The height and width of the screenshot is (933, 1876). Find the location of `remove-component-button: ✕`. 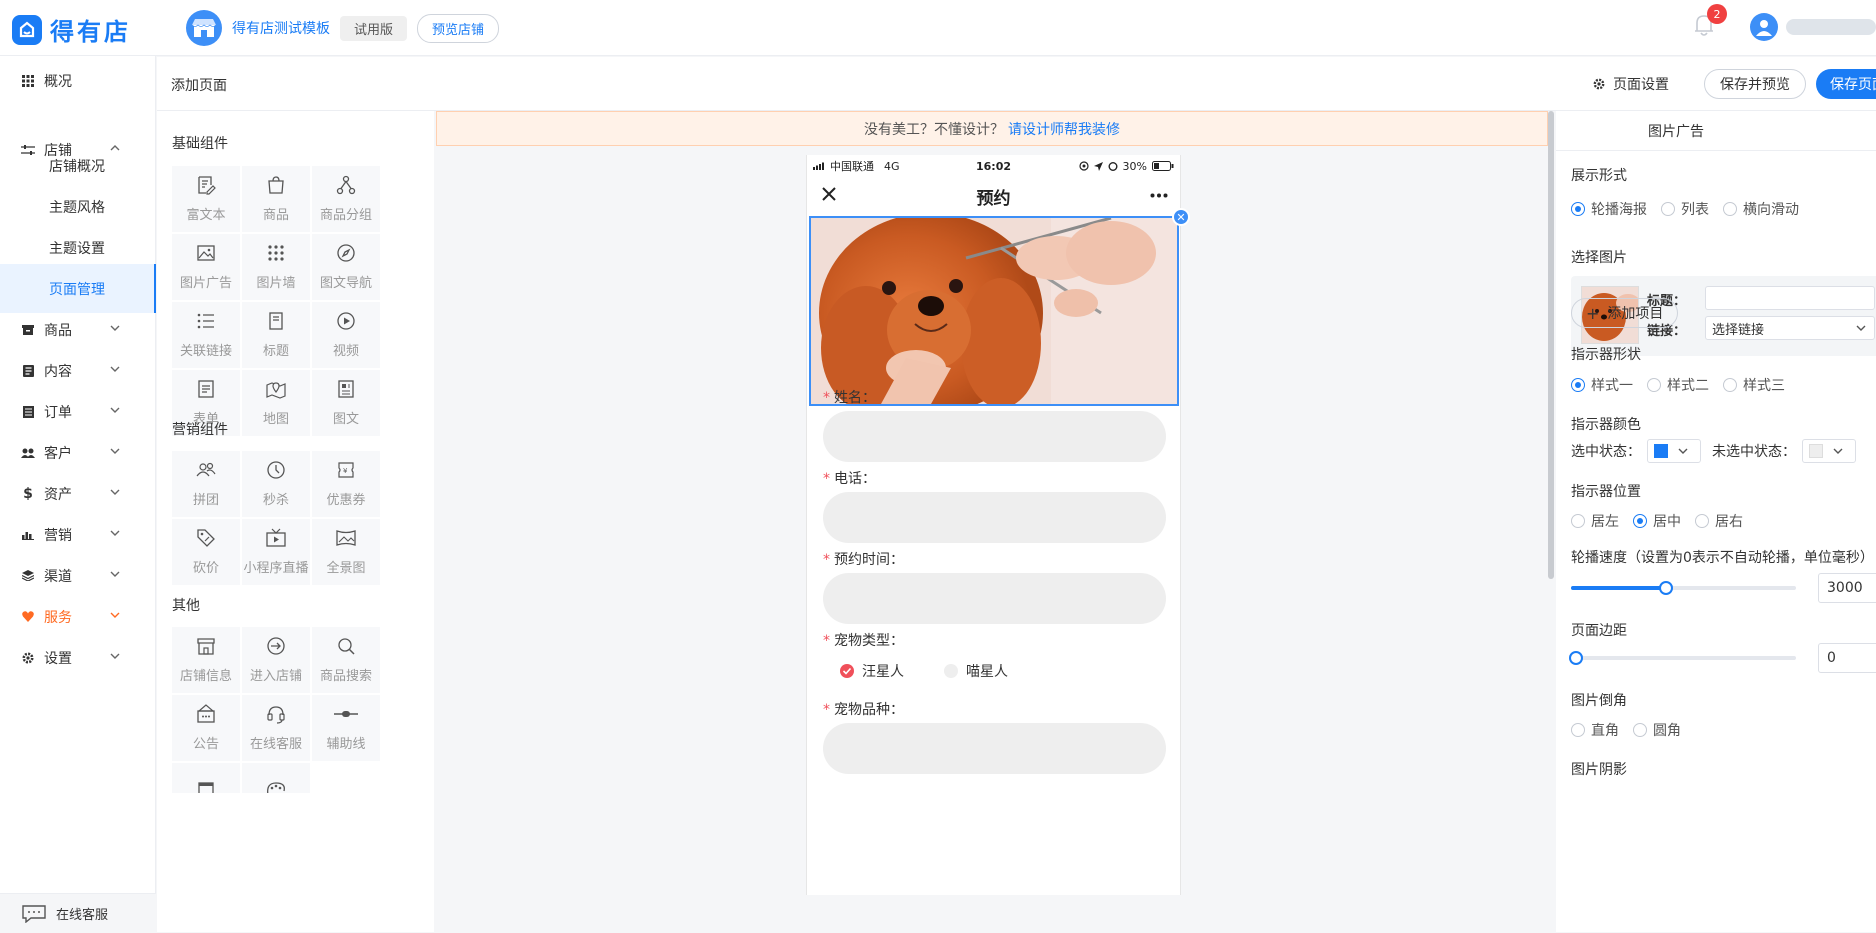

remove-component-button: ✕ is located at coordinates (1181, 217).